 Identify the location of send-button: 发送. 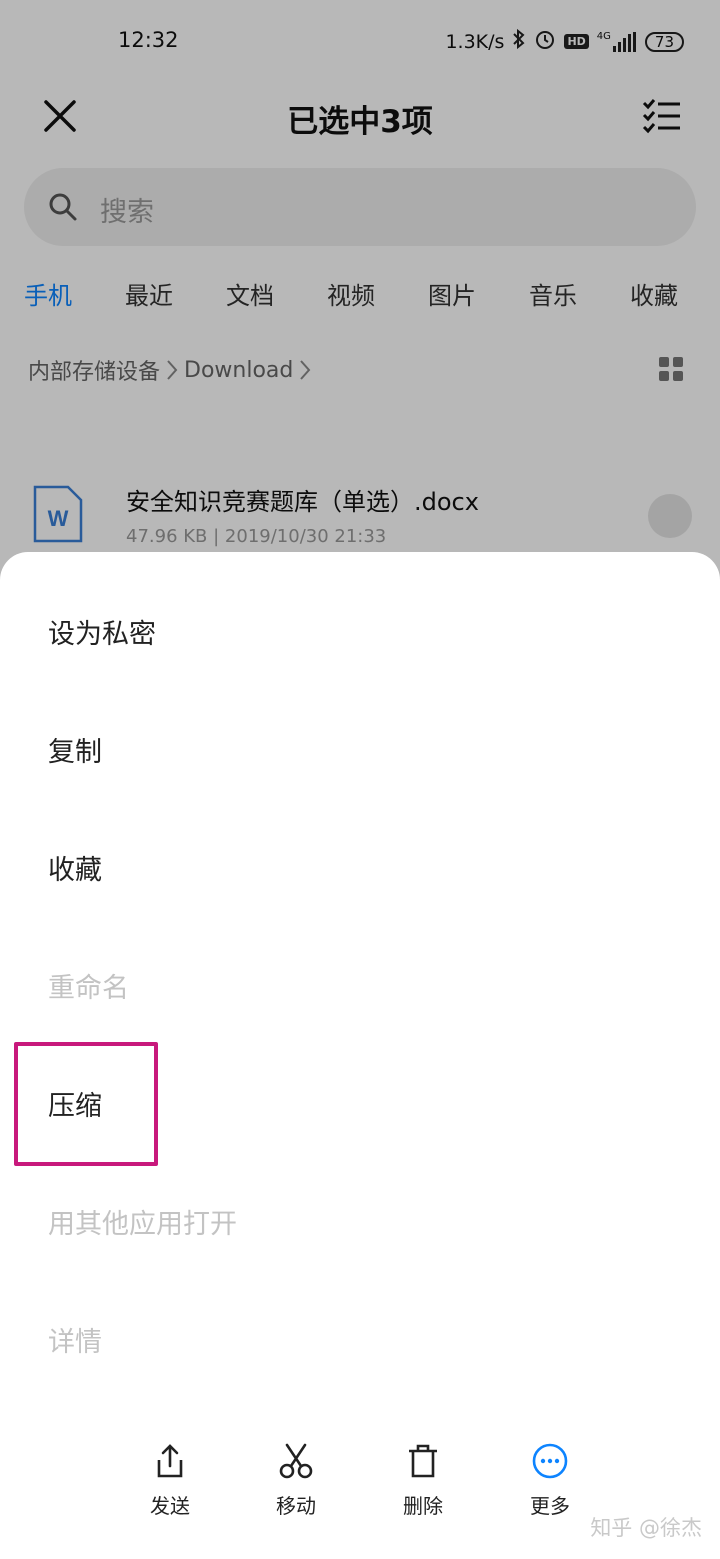
(170, 1480).